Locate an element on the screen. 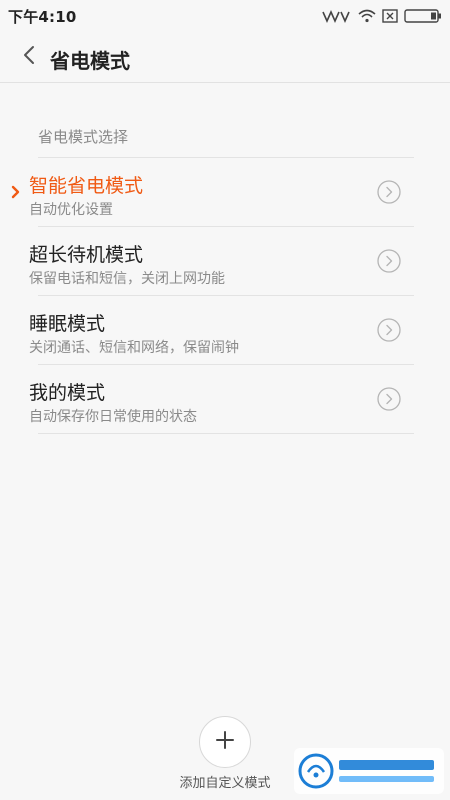 The height and width of the screenshot is (800, 450). page-title: 省电模式 is located at coordinates (90, 61).